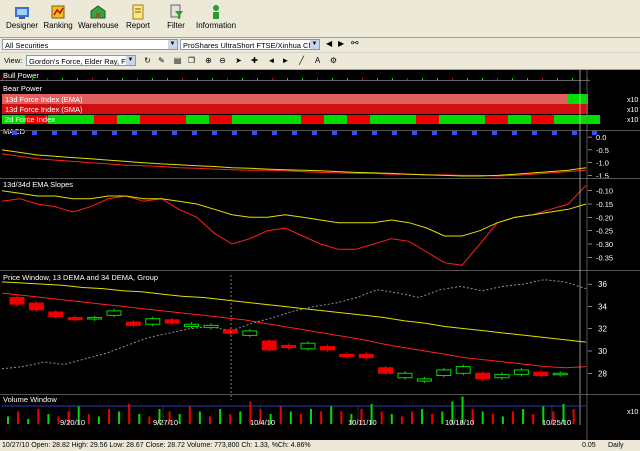 This screenshot has width=640, height=451. What do you see at coordinates (294, 165) in the screenshot?
I see `macd-series-line` at bounding box center [294, 165].